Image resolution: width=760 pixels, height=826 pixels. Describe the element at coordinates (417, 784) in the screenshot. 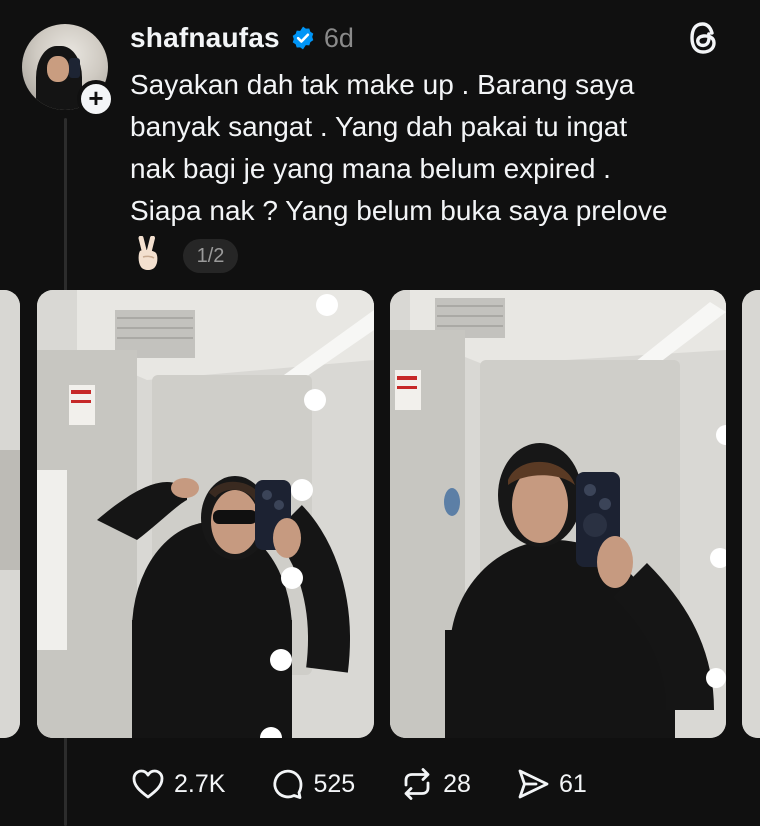

I see `repost-icon` at that location.